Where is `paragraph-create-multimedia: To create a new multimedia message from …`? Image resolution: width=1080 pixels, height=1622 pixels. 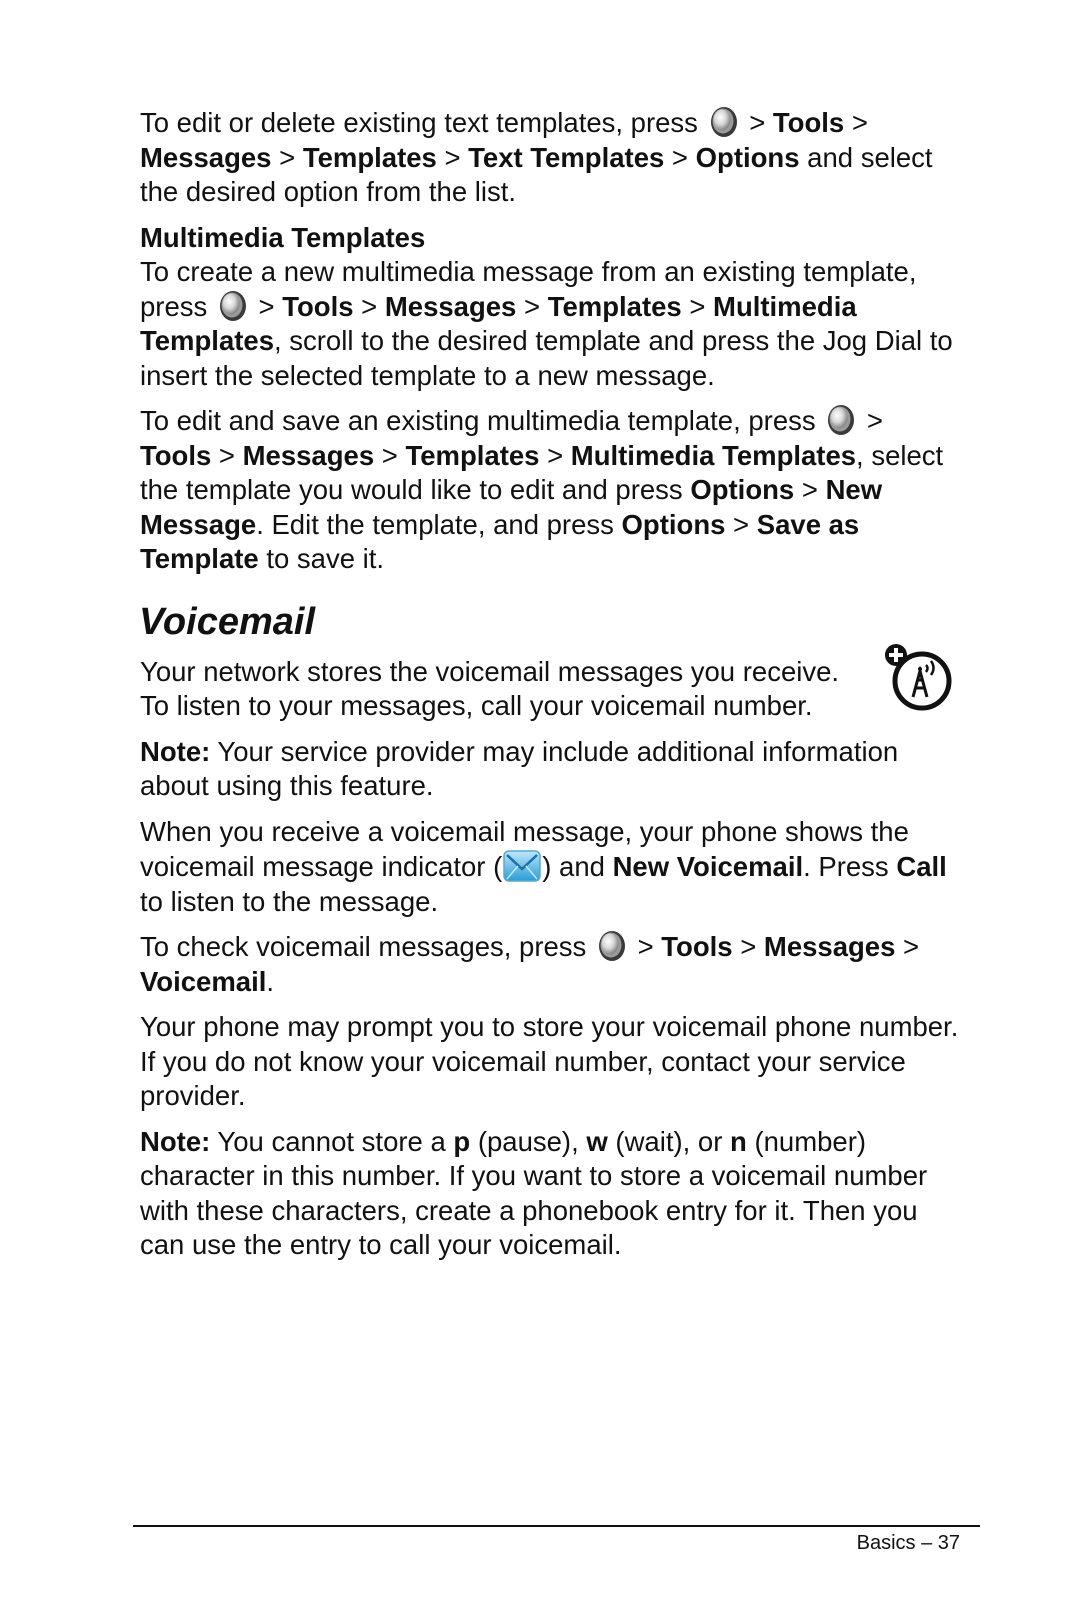 paragraph-create-multimedia: To create a new multimedia message from … is located at coordinates (546, 323).